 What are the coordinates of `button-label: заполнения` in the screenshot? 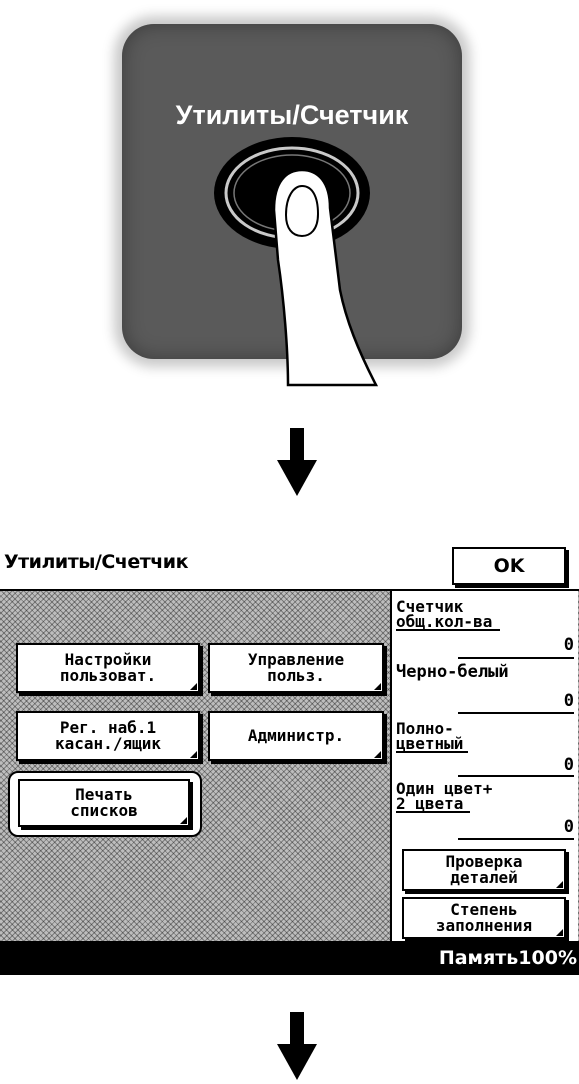 It's located at (484, 925).